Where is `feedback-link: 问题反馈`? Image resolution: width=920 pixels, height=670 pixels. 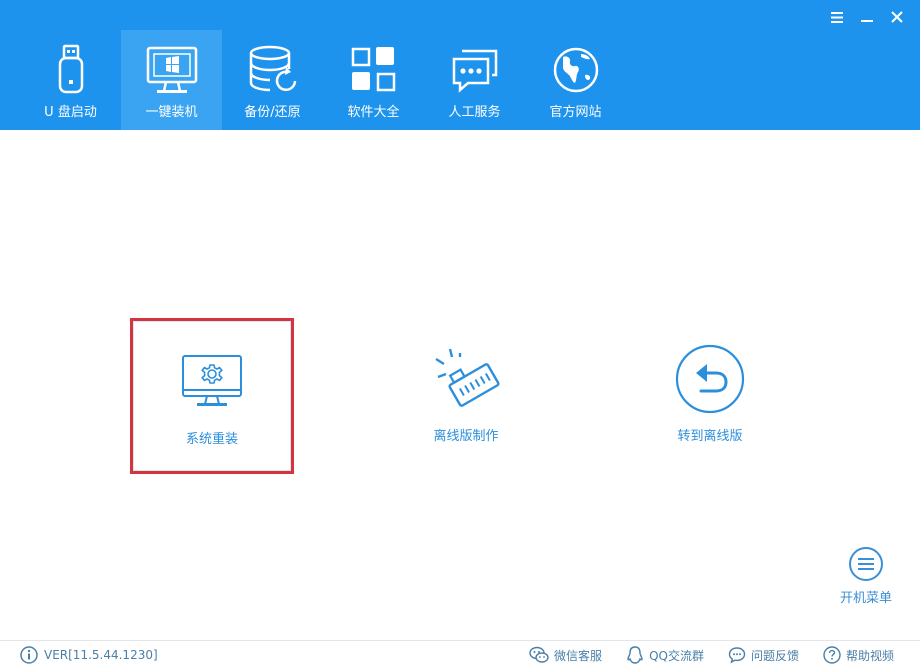
feedback-link: 问题反馈 is located at coordinates (763, 655).